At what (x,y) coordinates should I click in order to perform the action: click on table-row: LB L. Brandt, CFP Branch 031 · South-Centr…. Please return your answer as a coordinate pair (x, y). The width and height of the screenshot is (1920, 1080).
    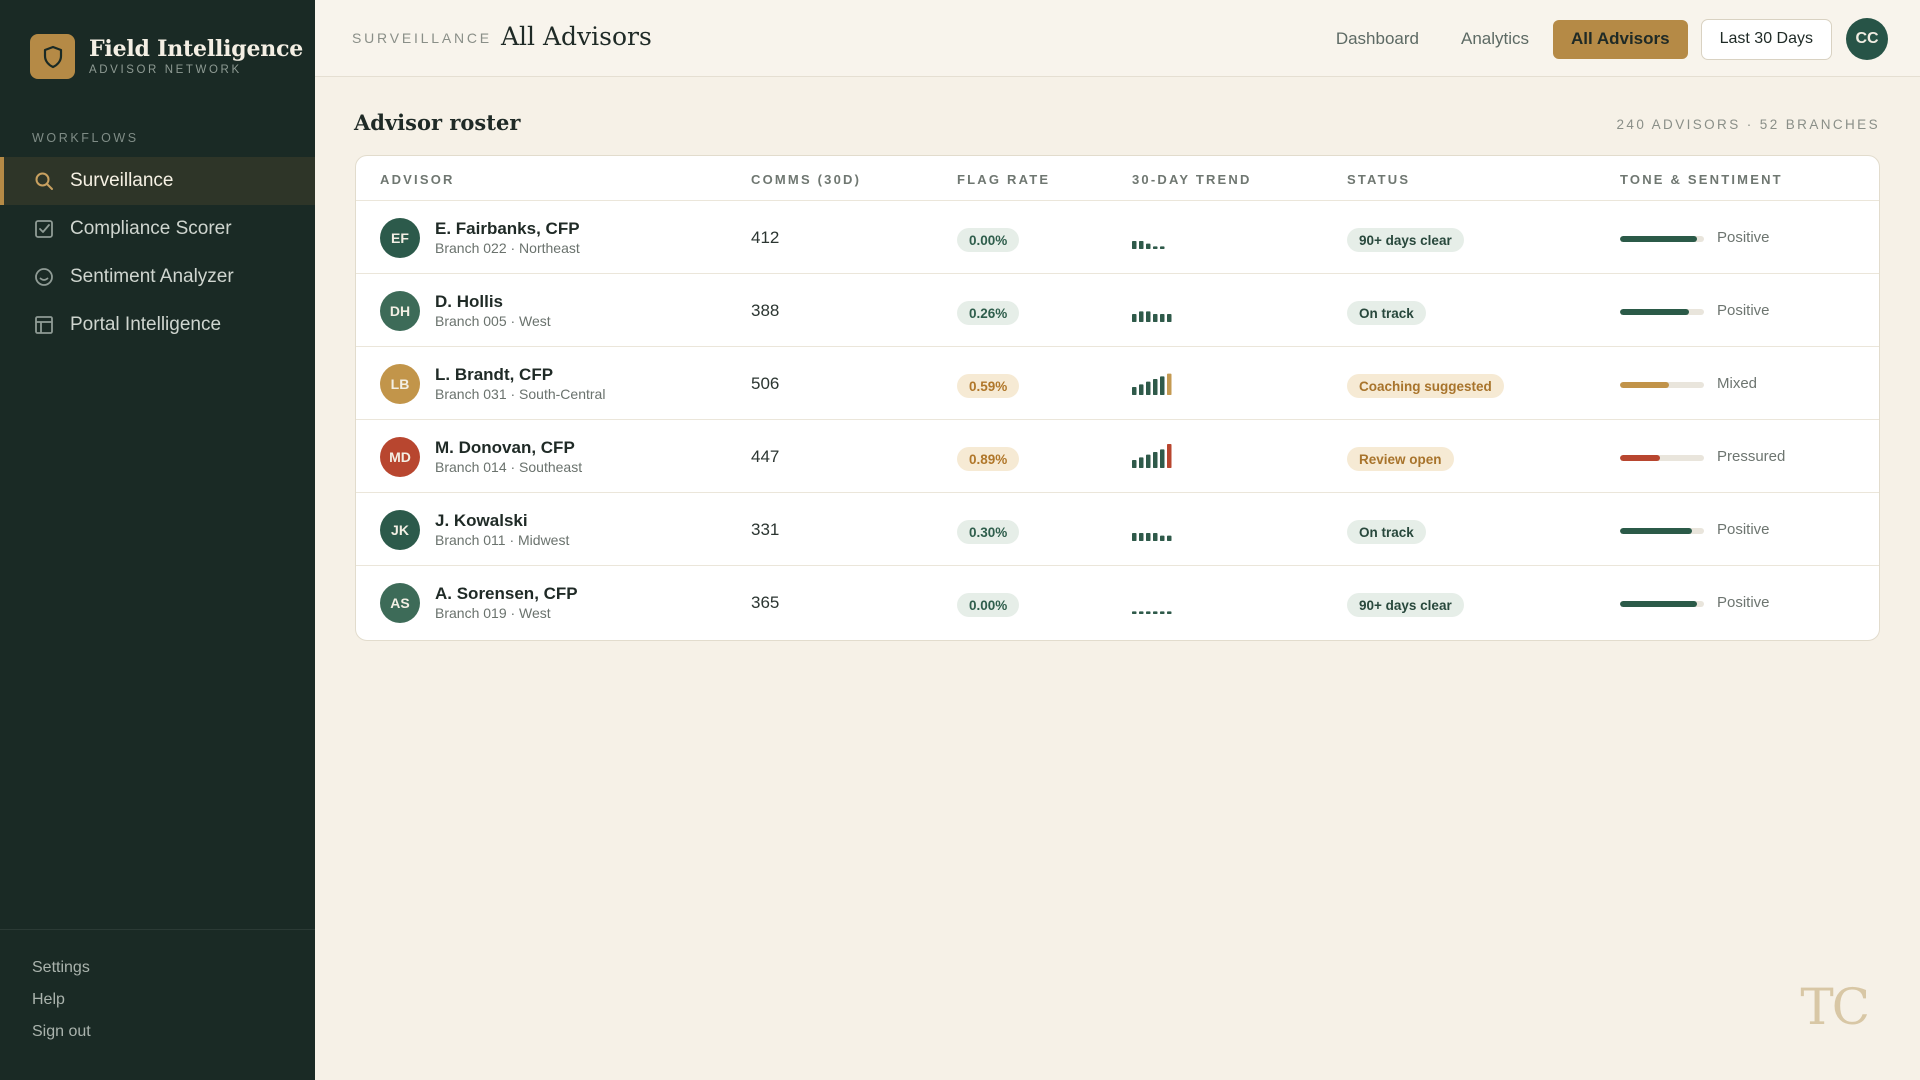
    Looking at the image, I should click on (1117, 383).